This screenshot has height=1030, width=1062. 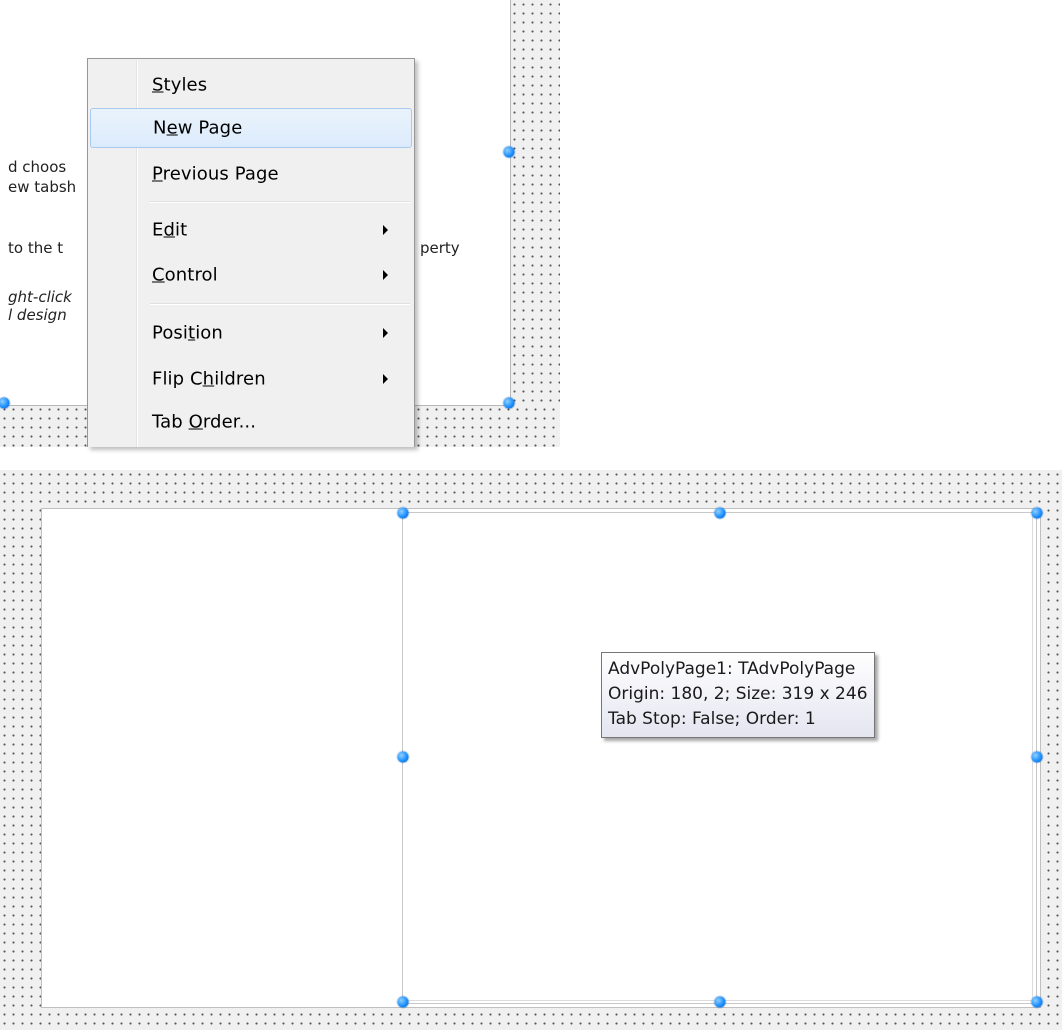 What do you see at coordinates (732, 669) in the screenshot?
I see `tooltip-component-name: AdvPolyPage1: TAdvPolyPage` at bounding box center [732, 669].